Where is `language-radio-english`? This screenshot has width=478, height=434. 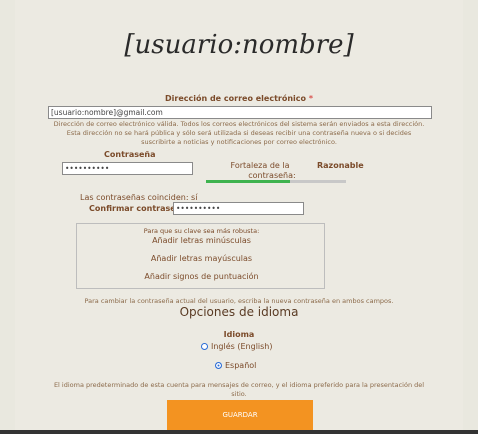 language-radio-english is located at coordinates (204, 346).